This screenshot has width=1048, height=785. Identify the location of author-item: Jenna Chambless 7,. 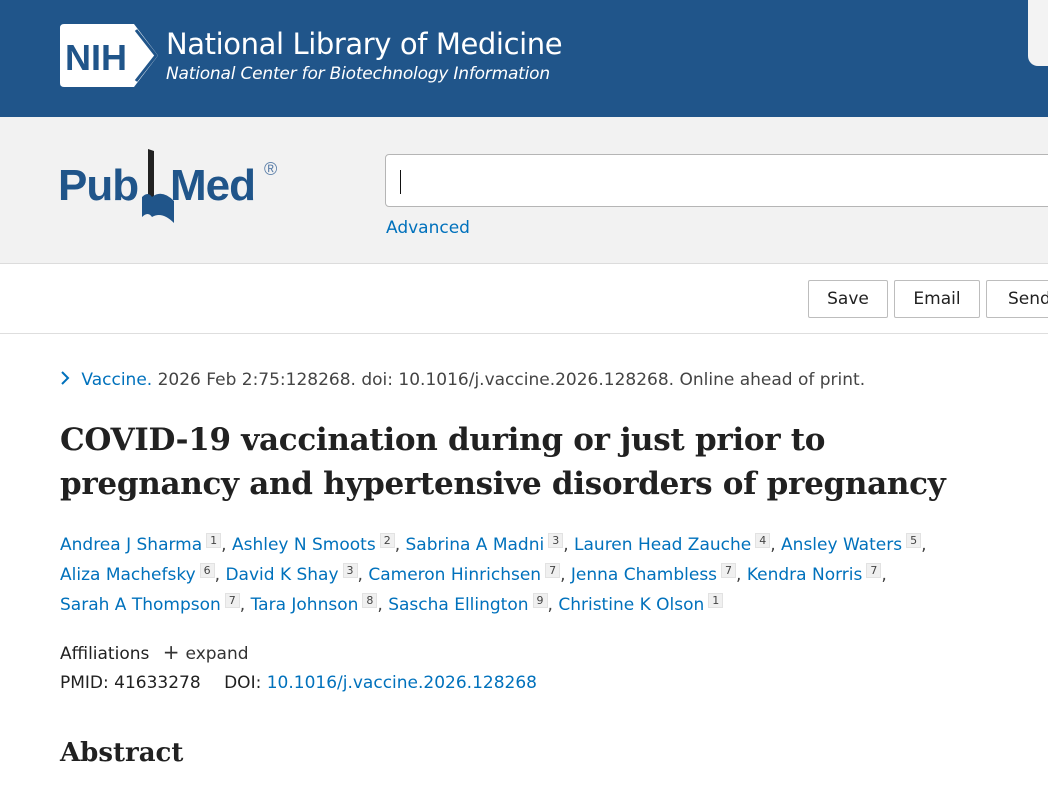
(658, 574).